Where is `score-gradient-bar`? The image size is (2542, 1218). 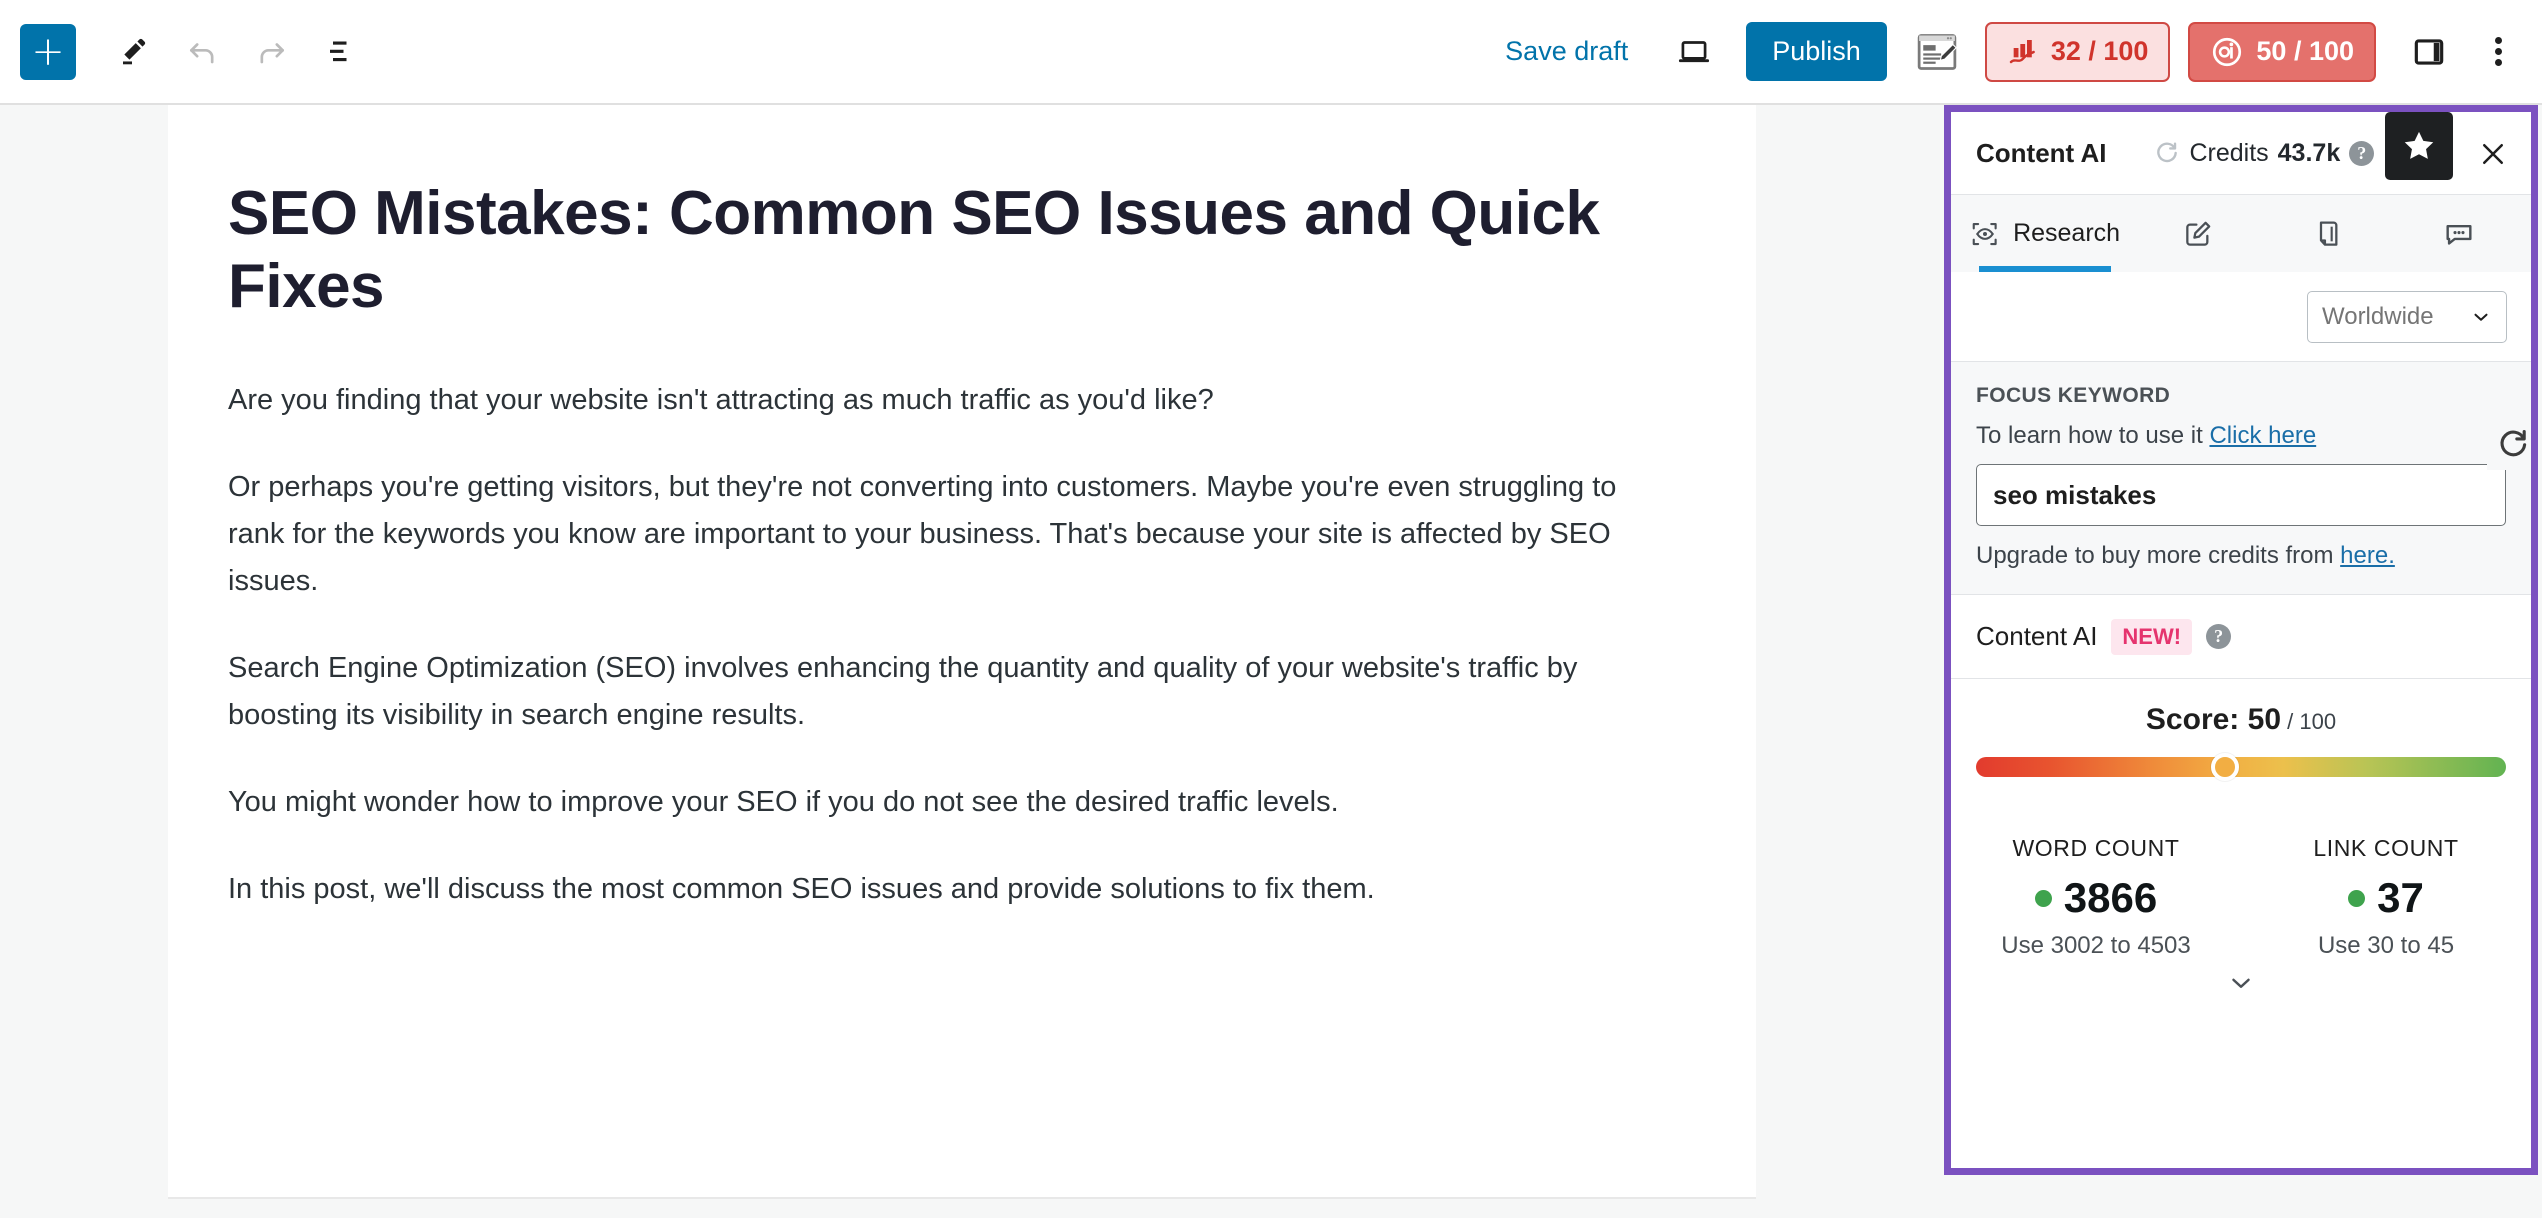 score-gradient-bar is located at coordinates (2241, 767).